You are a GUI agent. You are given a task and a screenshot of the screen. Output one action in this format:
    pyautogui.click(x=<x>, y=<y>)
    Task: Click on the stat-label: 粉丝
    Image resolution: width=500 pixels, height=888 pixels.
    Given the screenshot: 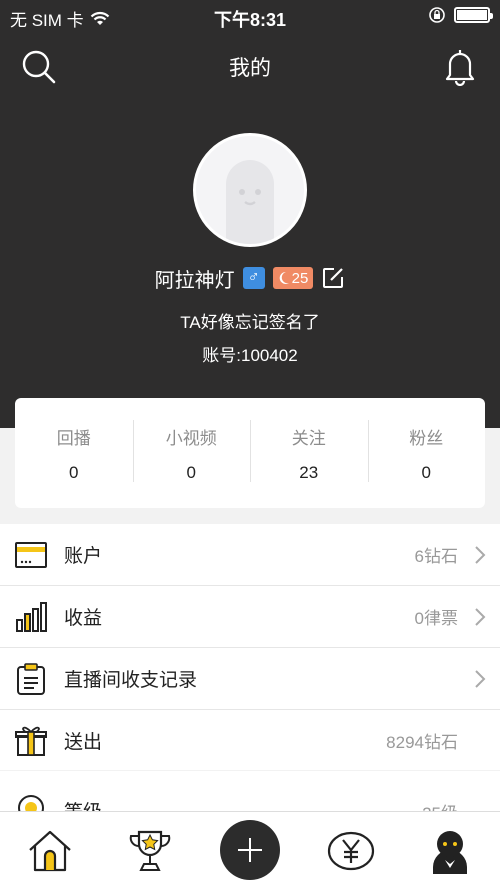 What is the action you would take?
    pyautogui.click(x=426, y=438)
    